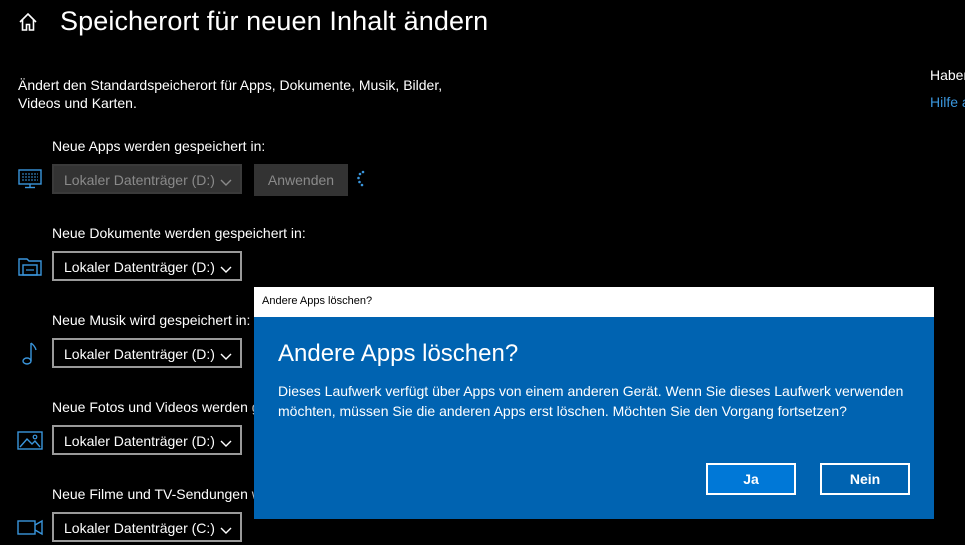 The width and height of the screenshot is (965, 545). I want to click on no-button: Nein, so click(865, 479).